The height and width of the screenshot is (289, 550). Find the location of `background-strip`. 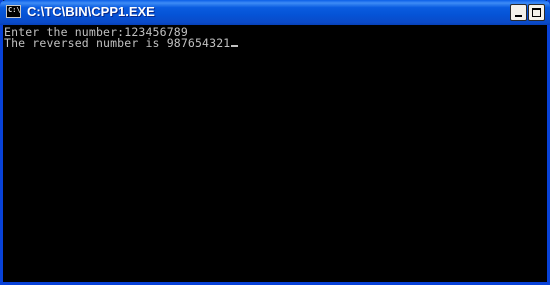

background-strip is located at coordinates (275, 287).